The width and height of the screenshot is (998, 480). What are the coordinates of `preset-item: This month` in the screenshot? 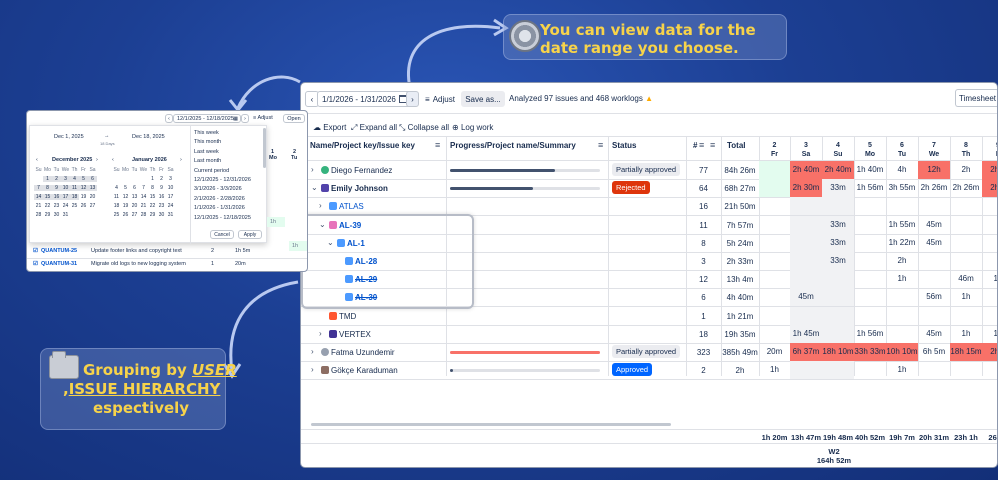 It's located at (207, 142).